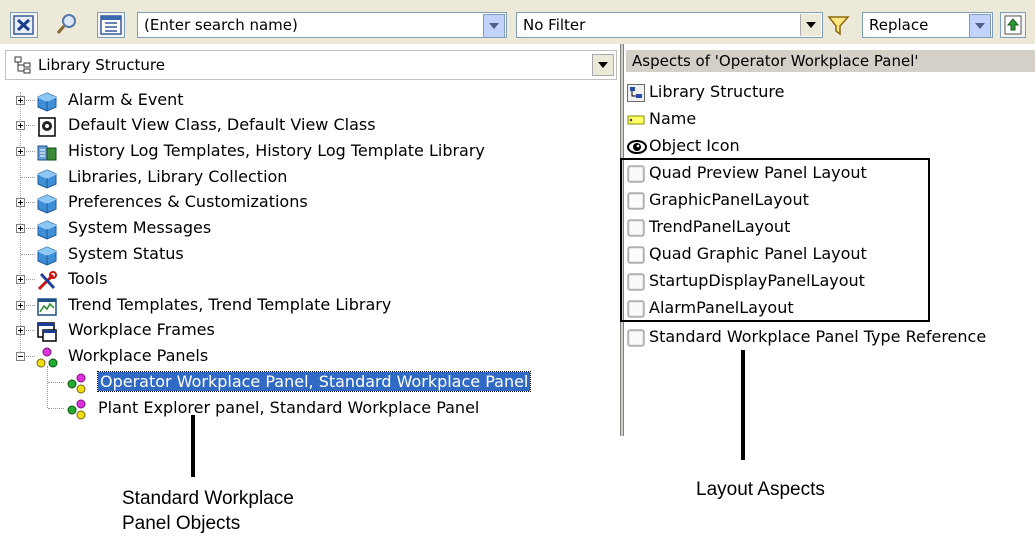 The height and width of the screenshot is (536, 1035). I want to click on tree-item: Preferences & Customizations, so click(172, 202).